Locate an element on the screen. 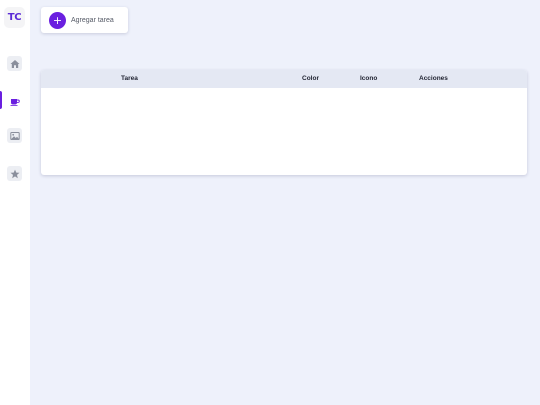 The width and height of the screenshot is (540, 405). table-header: Tarea Color Icono Acciones is located at coordinates (284, 79).